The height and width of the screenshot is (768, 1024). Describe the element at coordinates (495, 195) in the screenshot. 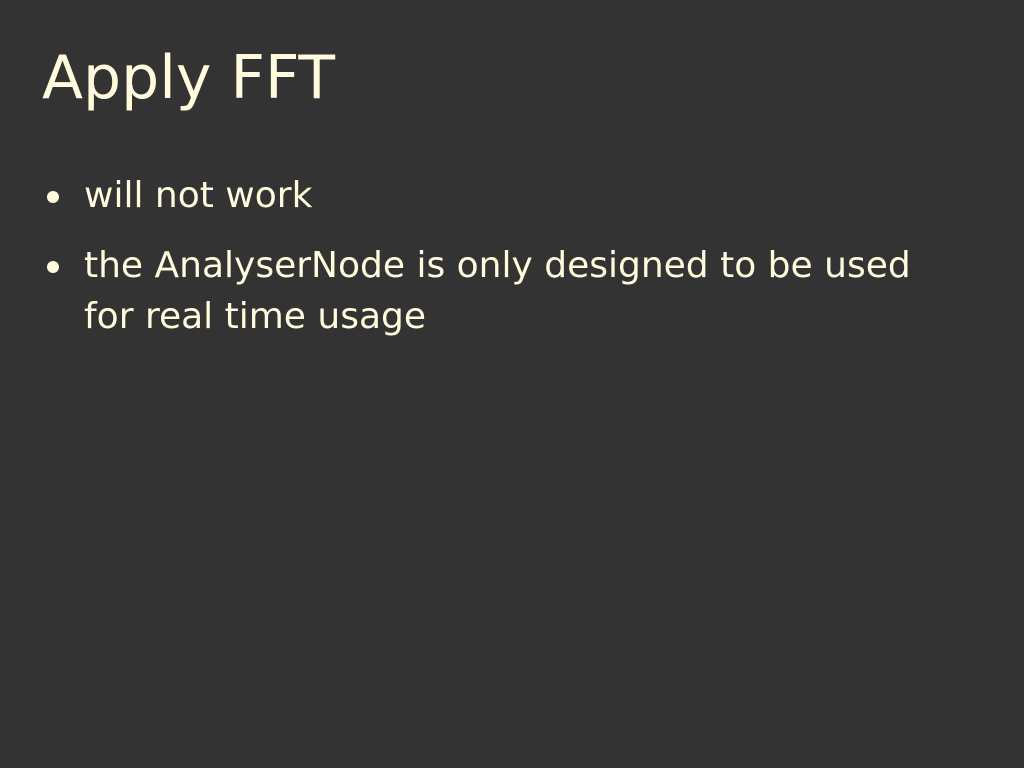

I see `bullet-item: will not work` at that location.